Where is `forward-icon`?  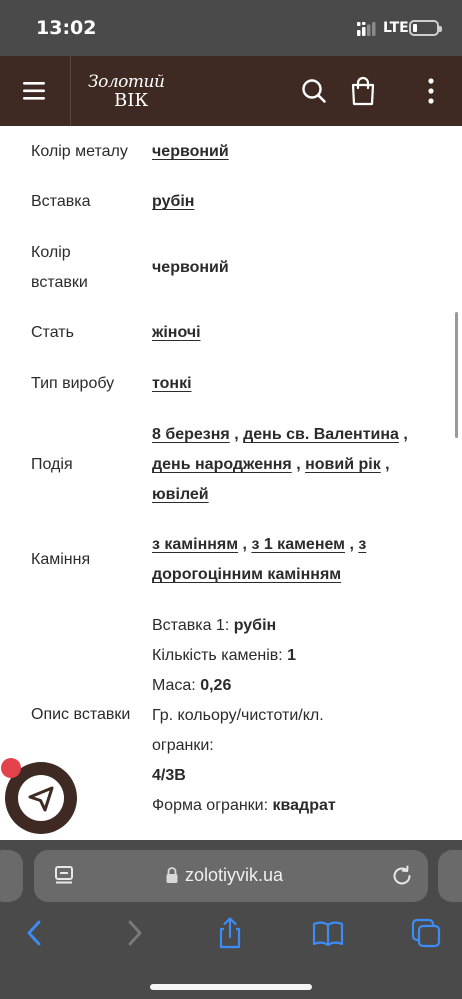
forward-icon is located at coordinates (134, 933).